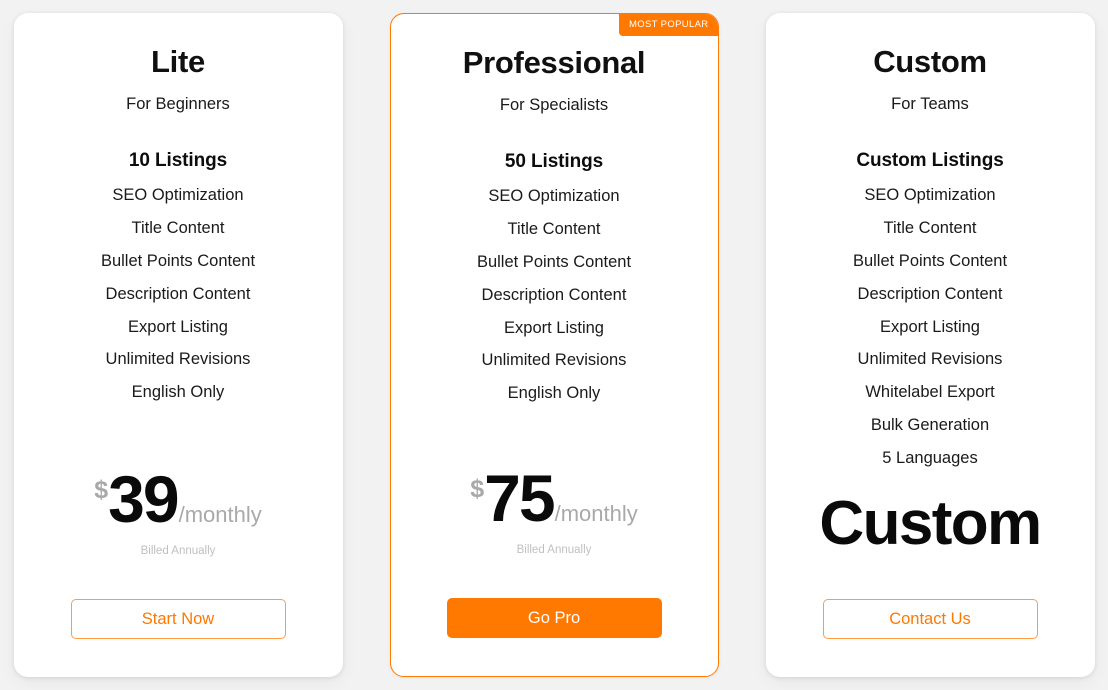 The height and width of the screenshot is (690, 1108). I want to click on feature-headline: 10 Listings, so click(178, 160).